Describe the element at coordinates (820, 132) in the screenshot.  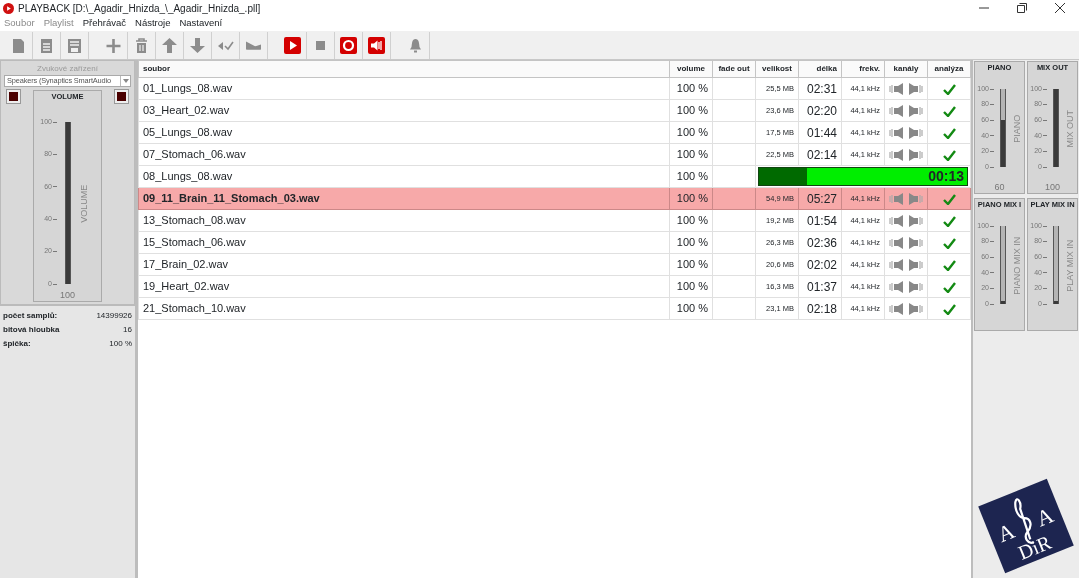
I see `length-cell: 01:44` at that location.